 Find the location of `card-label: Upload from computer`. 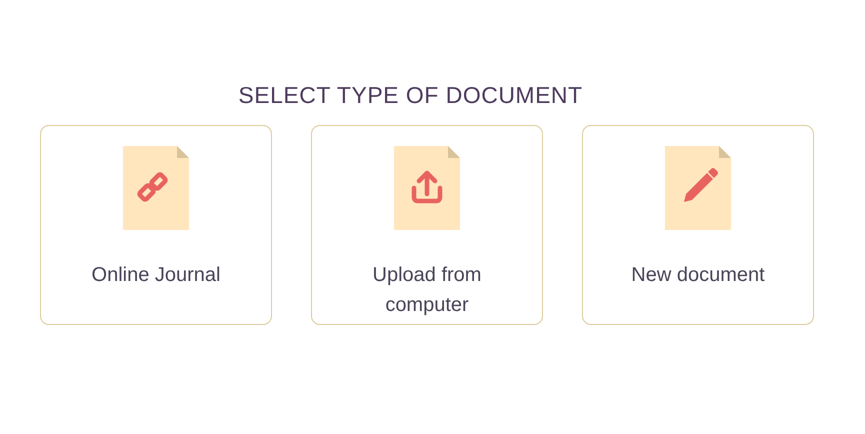

card-label: Upload from computer is located at coordinates (427, 290).